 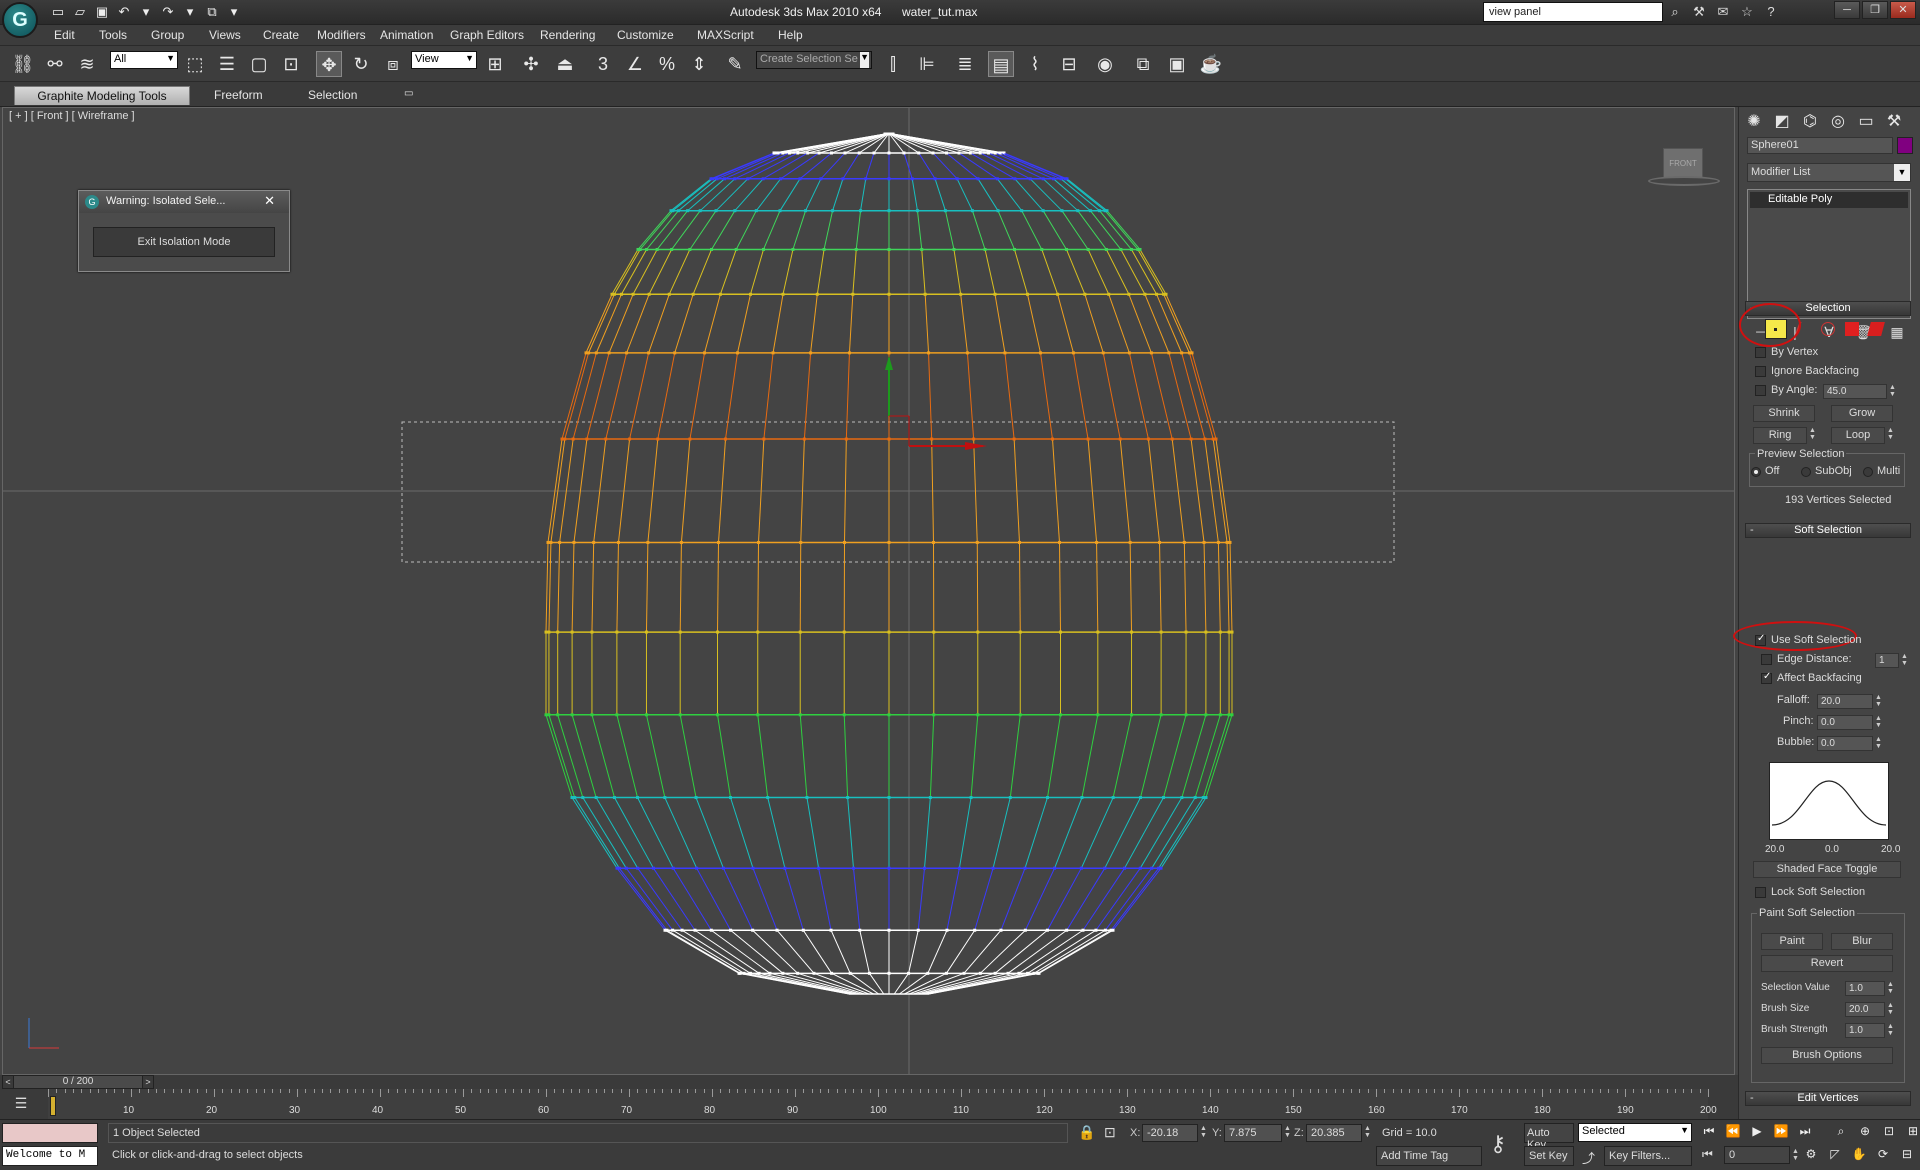 What do you see at coordinates (1879, 722) in the screenshot?
I see `spinner-arrows-icon: ▲ ▼` at bounding box center [1879, 722].